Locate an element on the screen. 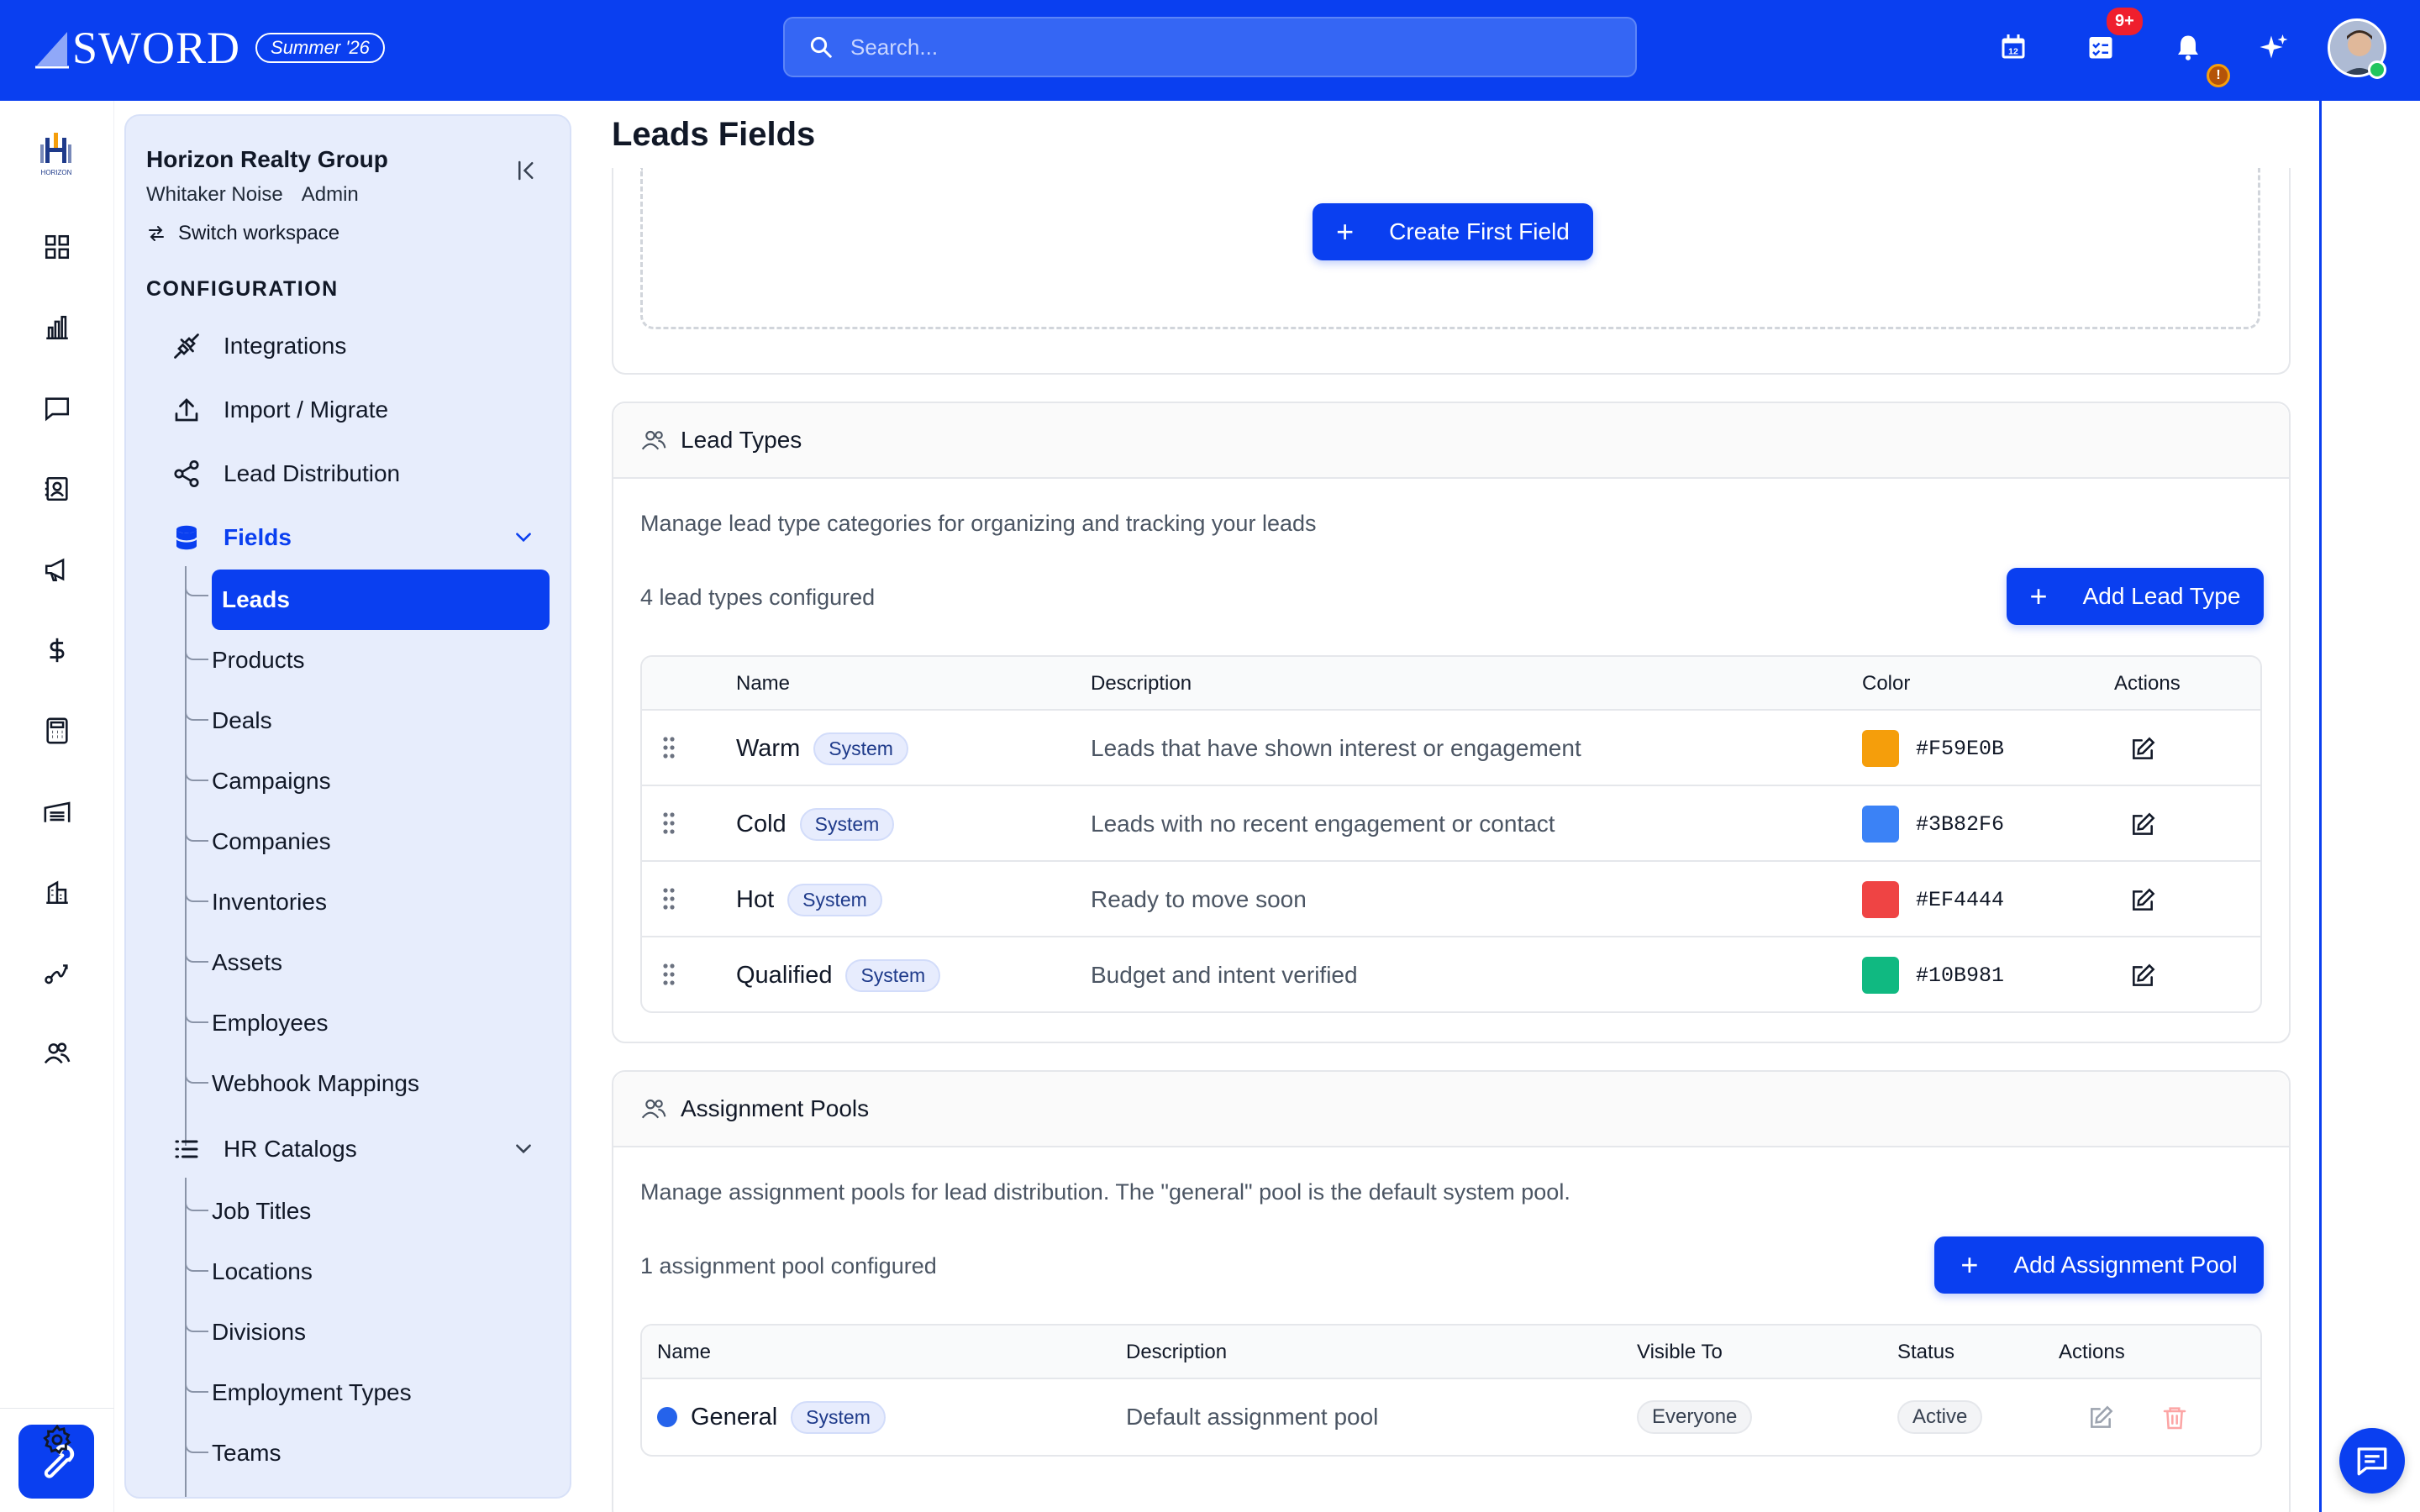 This screenshot has width=2420, height=1512. sword-logo-icon is located at coordinates (52, 50).